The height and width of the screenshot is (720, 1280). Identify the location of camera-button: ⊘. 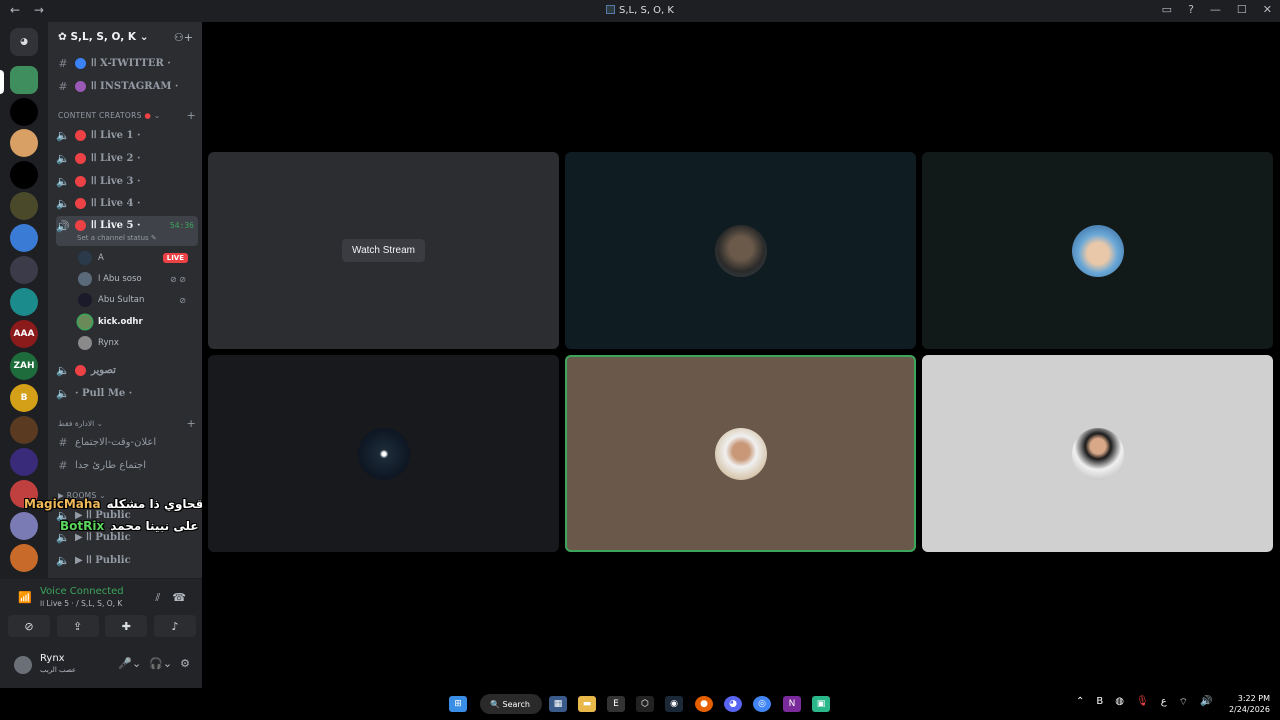
(29, 626).